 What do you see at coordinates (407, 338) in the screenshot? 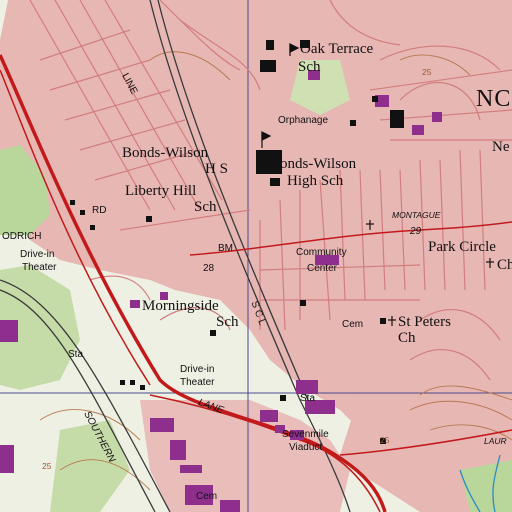
I see `st-peters-ch: Ch` at bounding box center [407, 338].